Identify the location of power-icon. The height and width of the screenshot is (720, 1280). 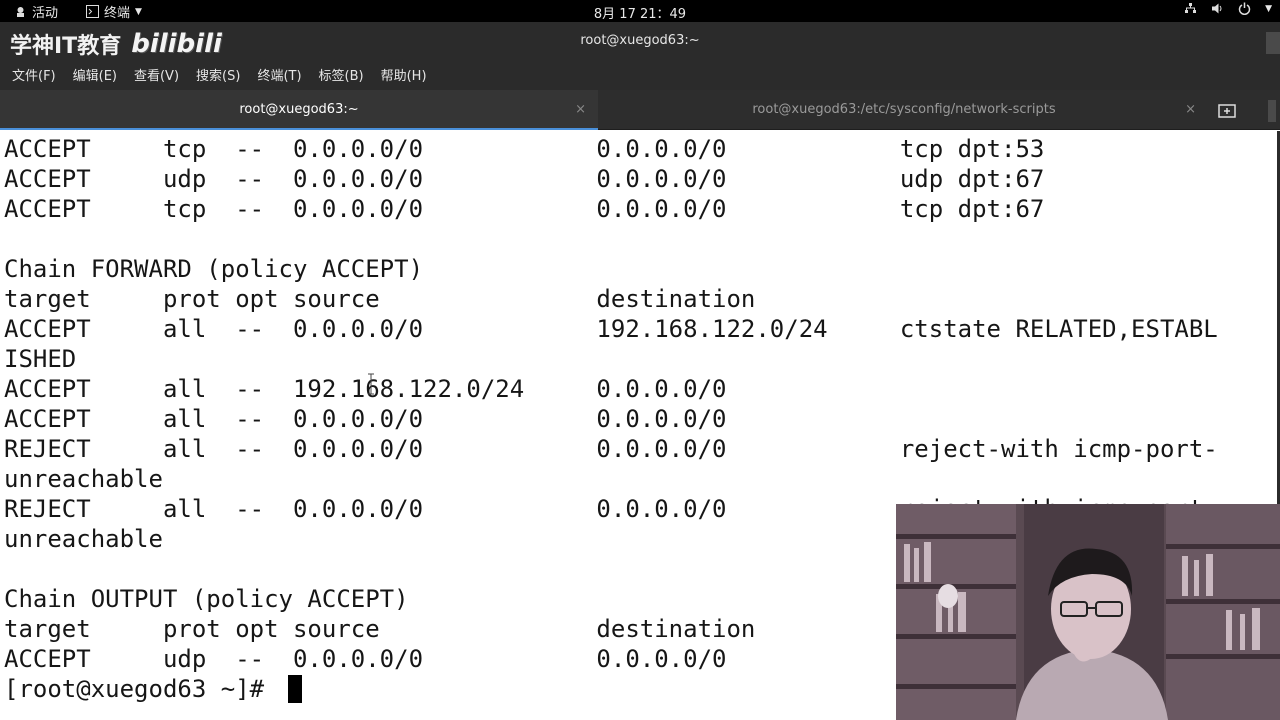
(1244, 8).